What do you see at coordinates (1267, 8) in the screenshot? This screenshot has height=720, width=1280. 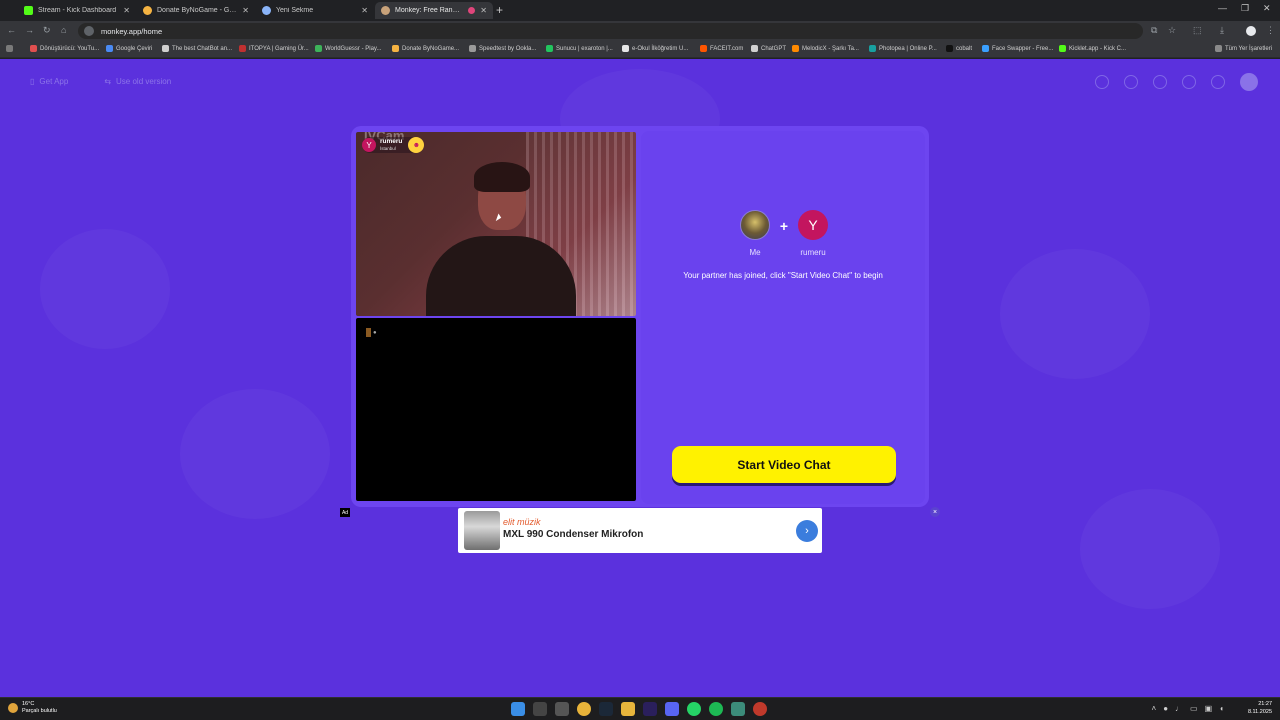 I see `window-close-icon: ✕` at bounding box center [1267, 8].